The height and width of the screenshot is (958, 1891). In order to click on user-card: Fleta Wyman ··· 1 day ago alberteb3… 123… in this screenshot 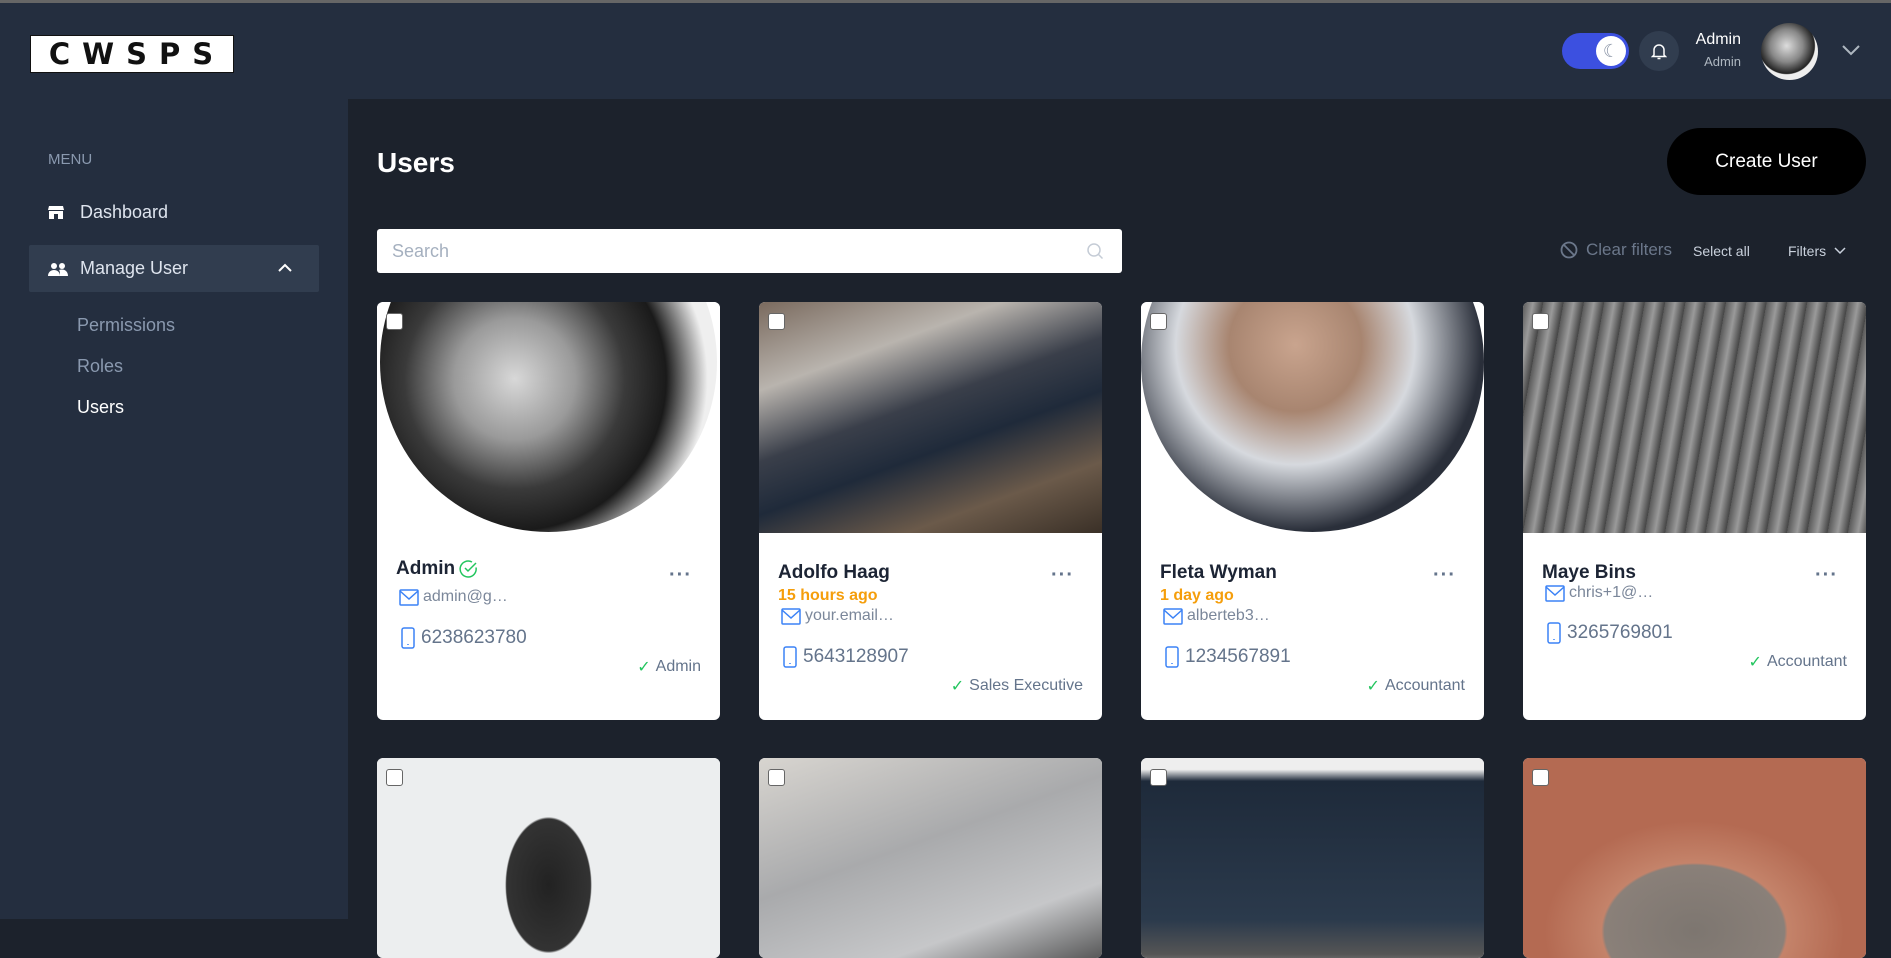, I will do `click(1312, 511)`.